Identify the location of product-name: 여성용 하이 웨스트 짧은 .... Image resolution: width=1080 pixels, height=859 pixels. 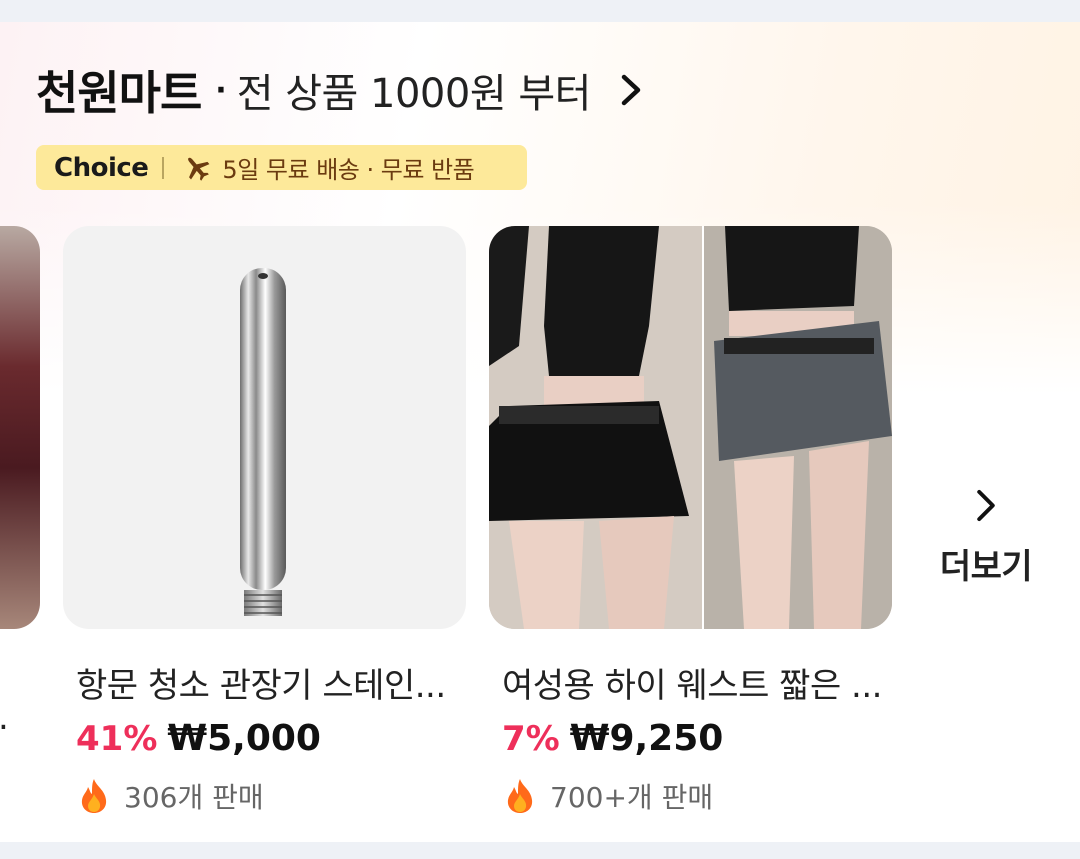
(692, 682).